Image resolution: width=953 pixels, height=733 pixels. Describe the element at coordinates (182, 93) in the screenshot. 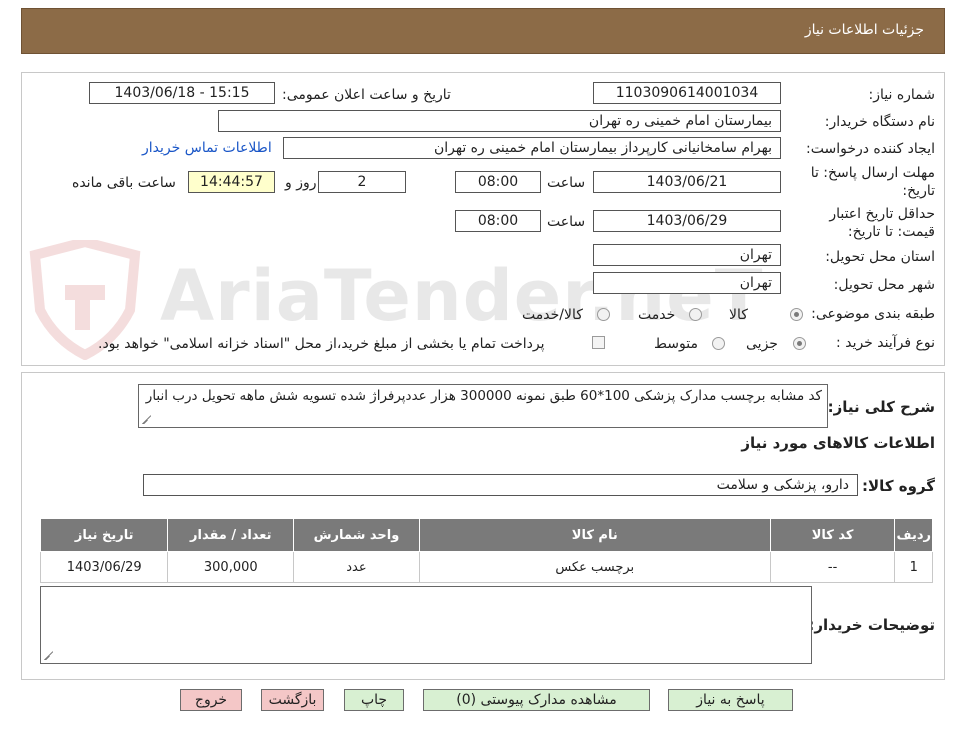

I see `announce-datetime-field: 1403/06/18 - 15:15` at that location.